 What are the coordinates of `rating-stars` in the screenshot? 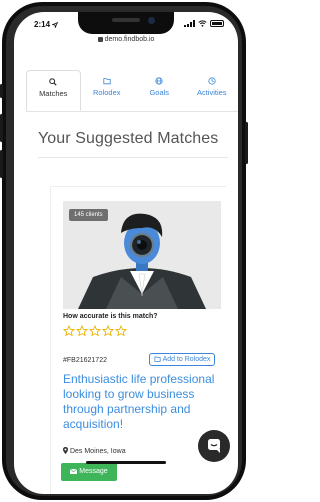 It's located at (95, 331).